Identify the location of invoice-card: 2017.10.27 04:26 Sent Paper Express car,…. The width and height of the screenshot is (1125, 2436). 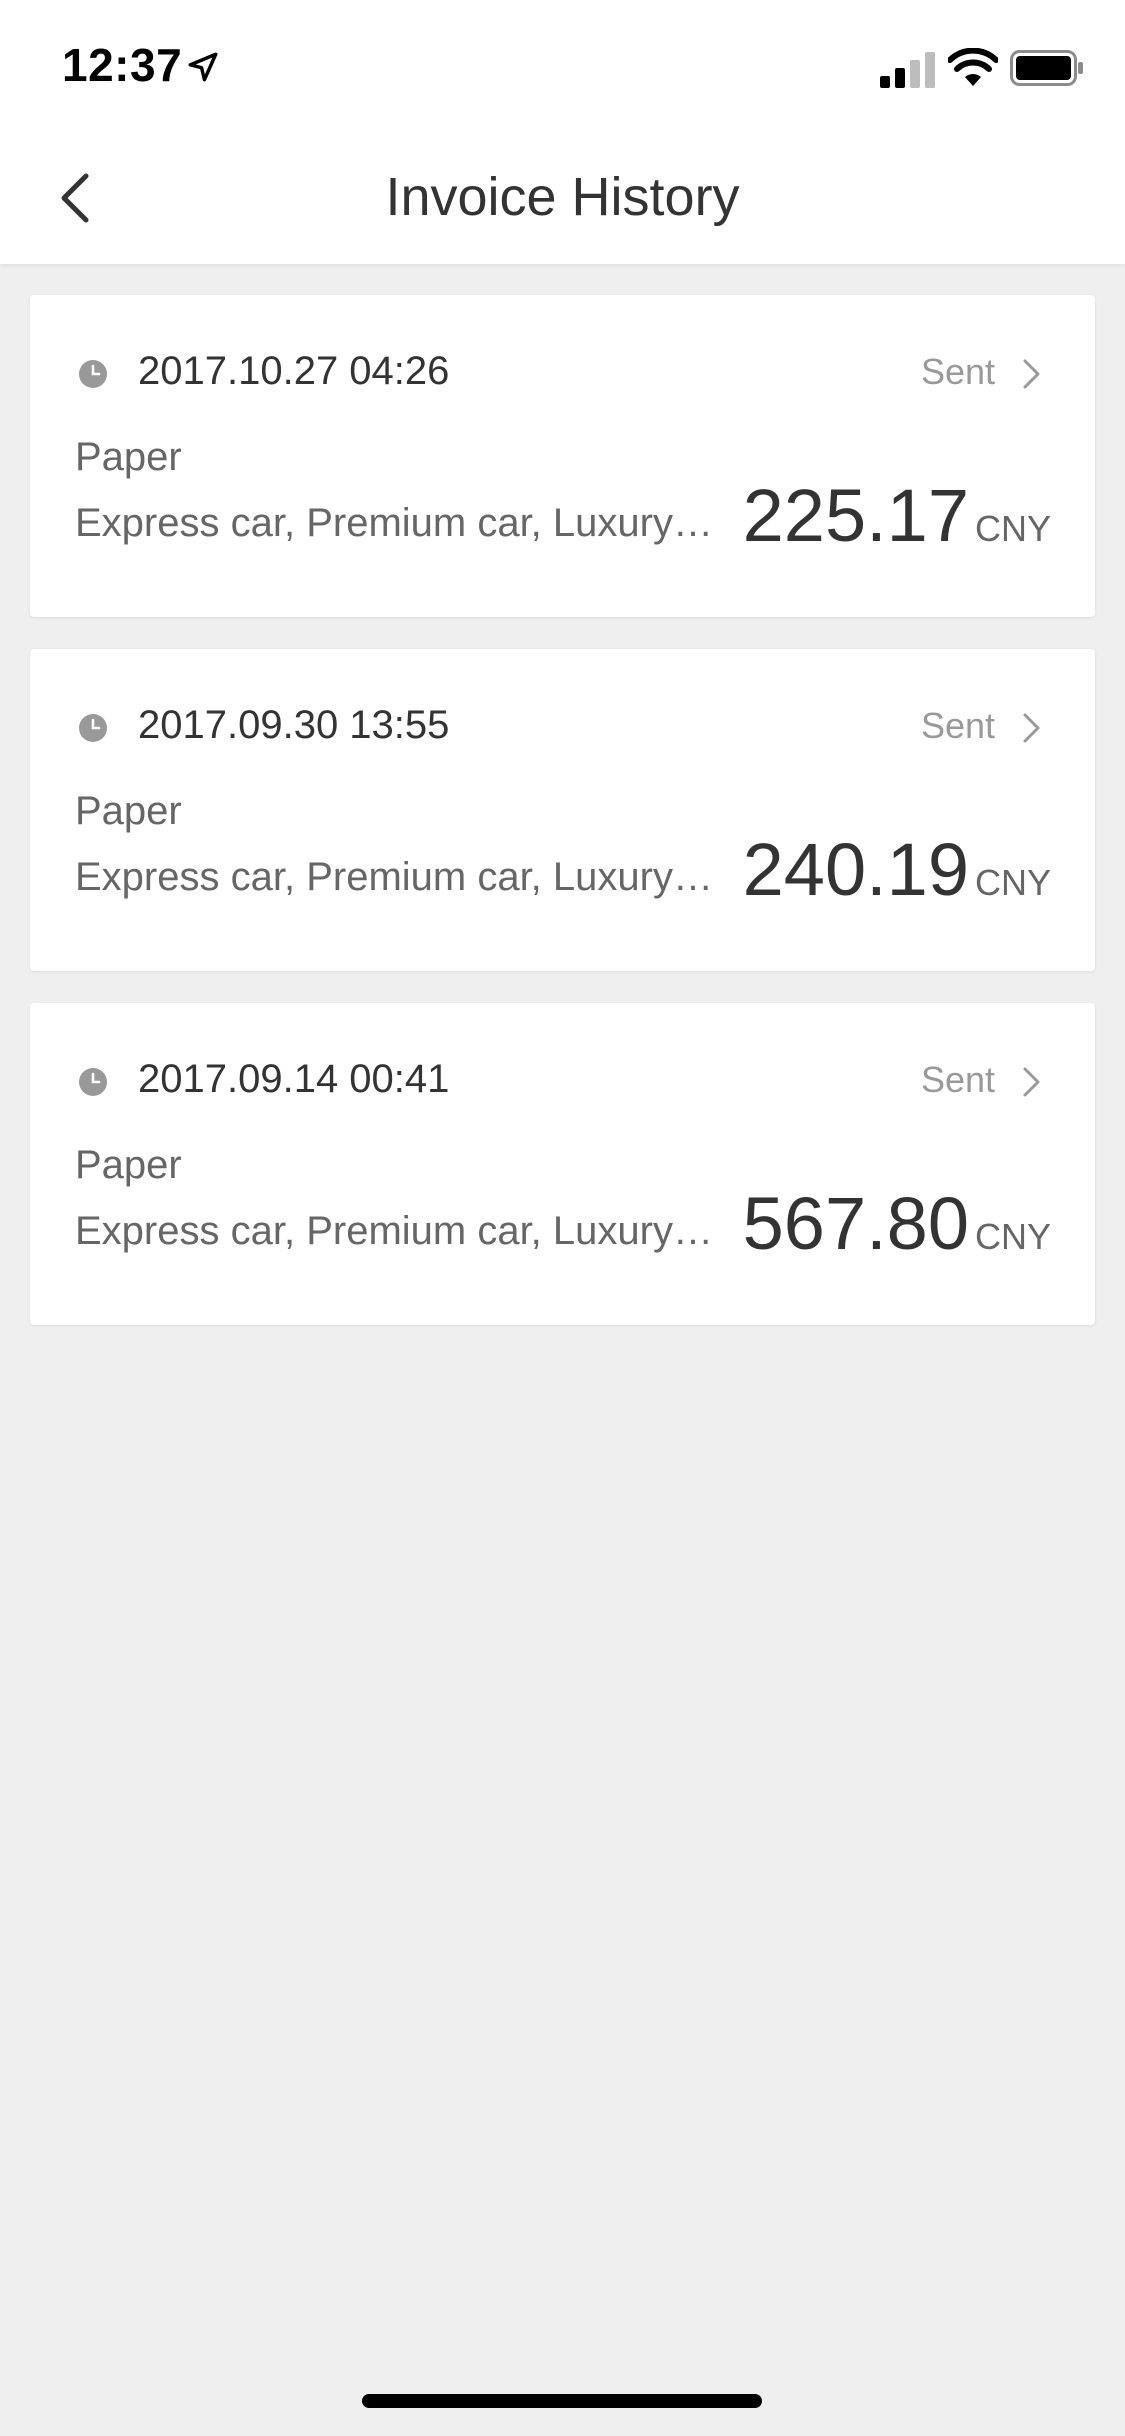
(562, 456).